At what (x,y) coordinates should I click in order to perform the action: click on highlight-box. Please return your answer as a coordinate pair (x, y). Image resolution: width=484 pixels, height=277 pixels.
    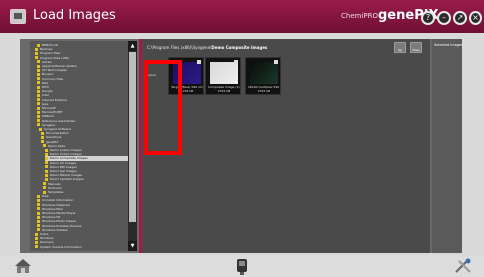
    Looking at the image, I should click on (163, 107).